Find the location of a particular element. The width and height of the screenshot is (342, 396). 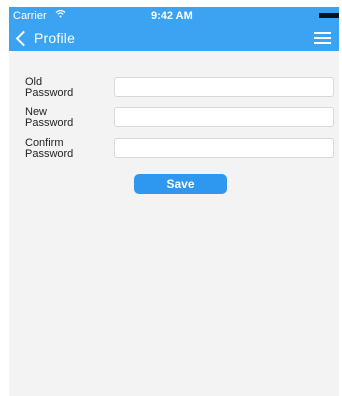

battery-icon is located at coordinates (329, 15).